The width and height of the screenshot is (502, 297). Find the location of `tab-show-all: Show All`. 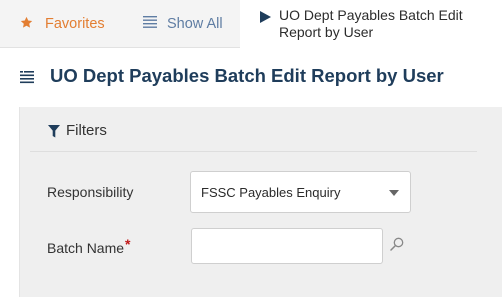

tab-show-all: Show All is located at coordinates (183, 24).